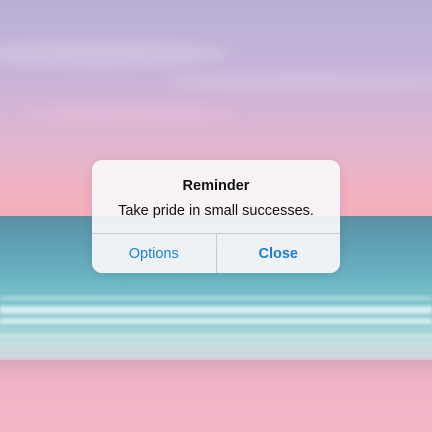 This screenshot has height=432, width=432. Describe the element at coordinates (154, 253) in the screenshot. I see `options-button: Options` at that location.